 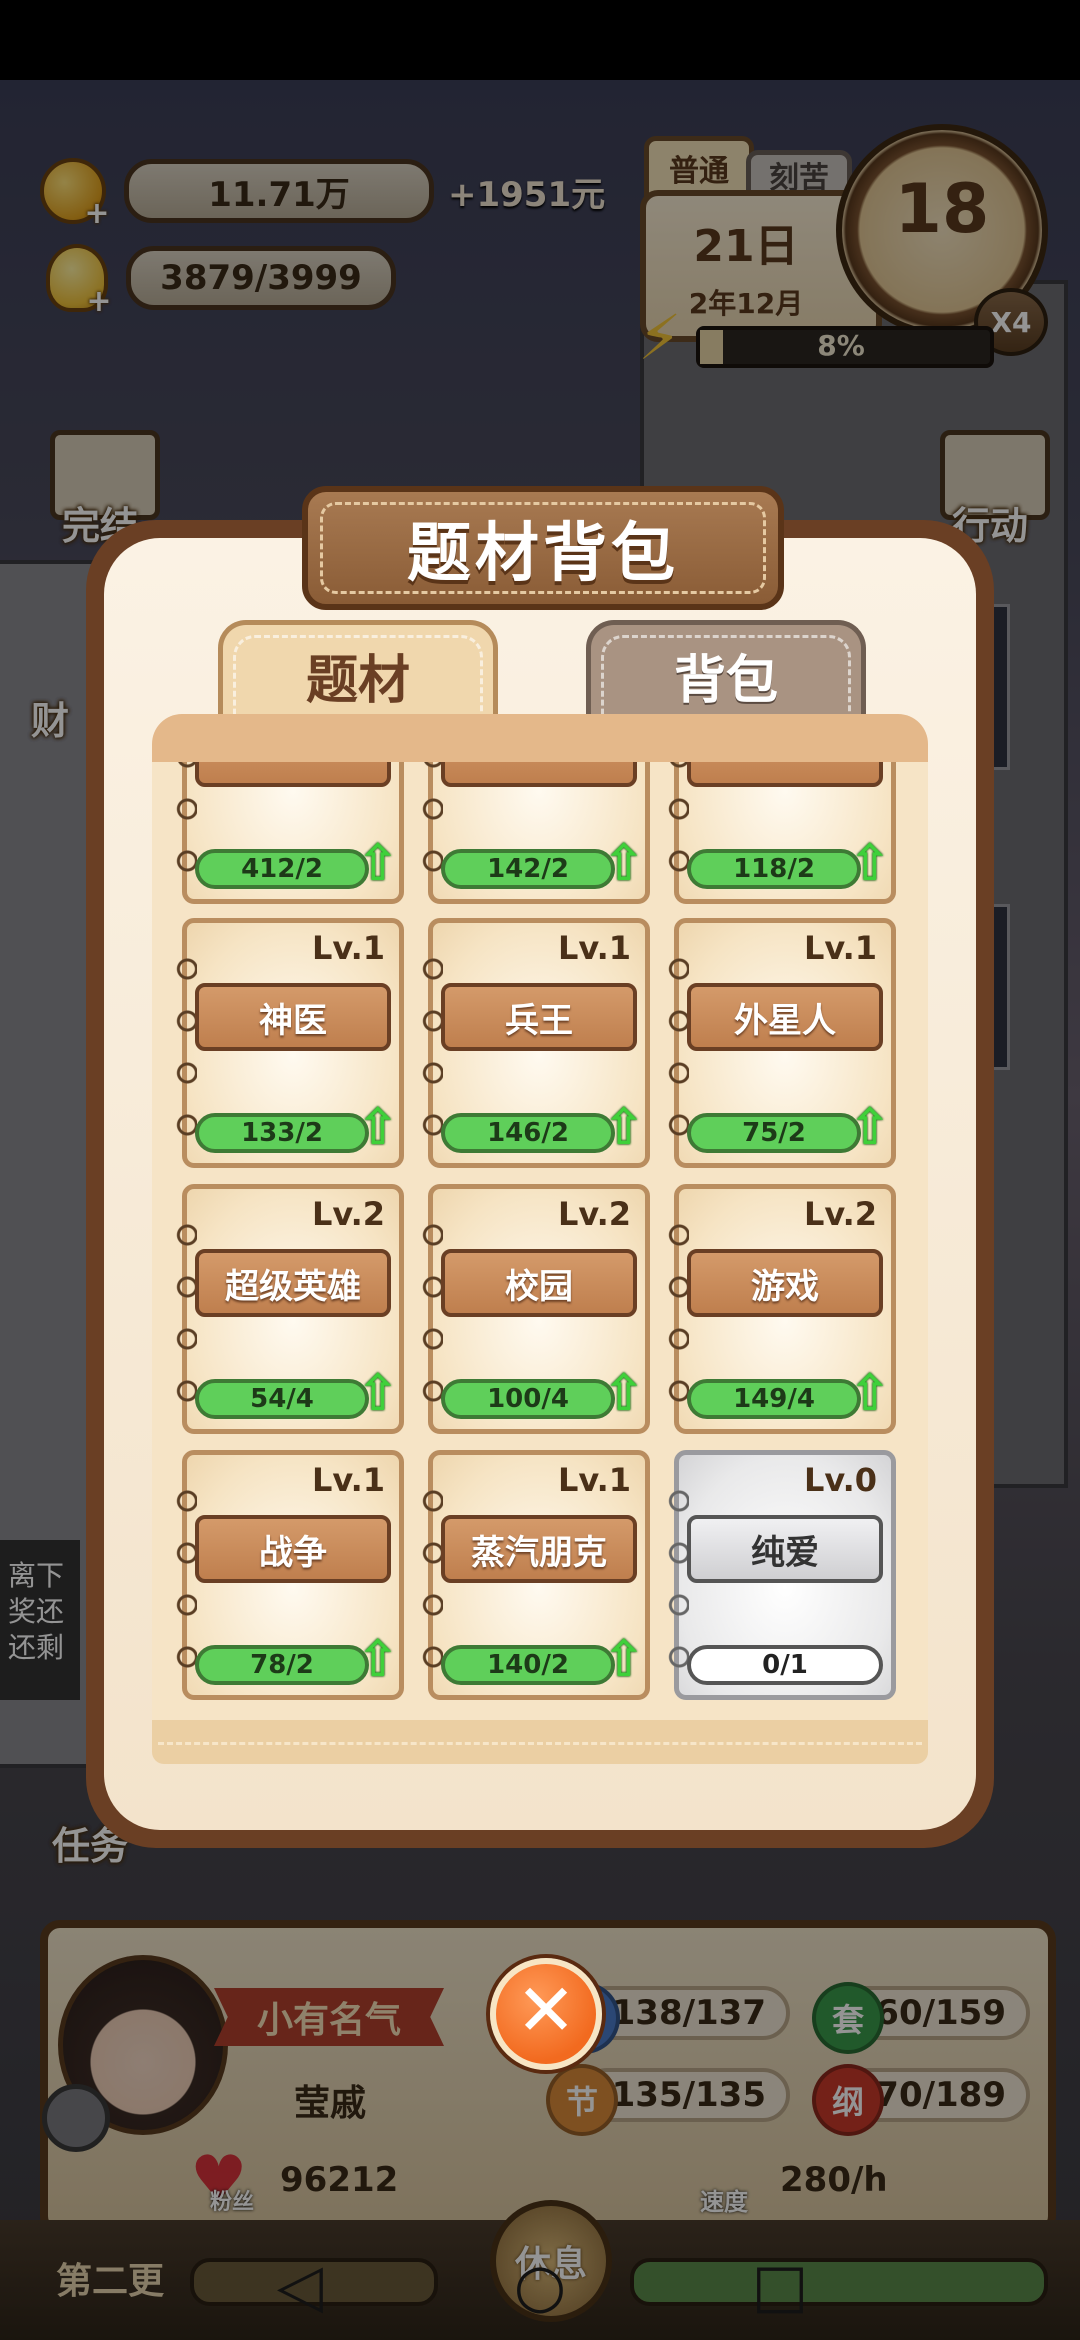 I want to click on topic-progress: 75/2, so click(x=774, y=1133).